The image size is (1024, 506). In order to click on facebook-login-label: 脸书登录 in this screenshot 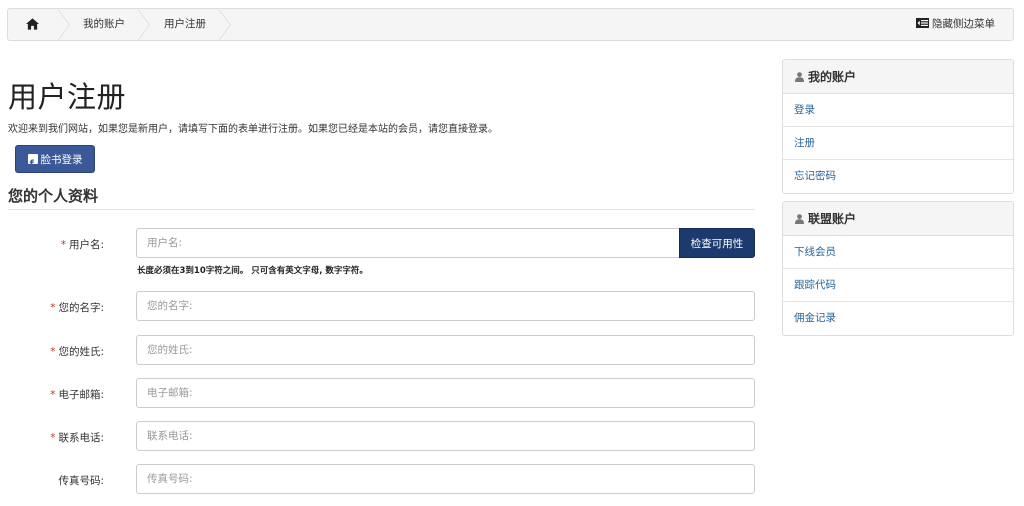, I will do `click(61, 160)`.